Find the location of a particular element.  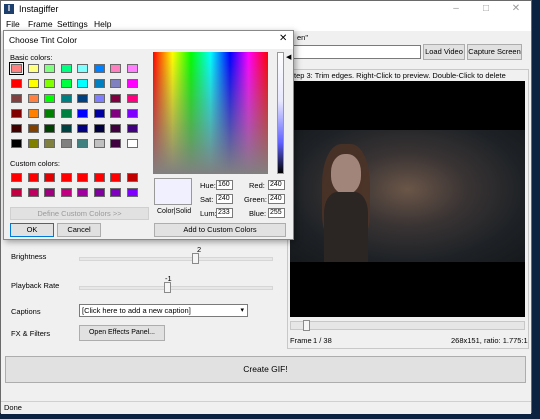

luminance-arrow-icon: ◀ is located at coordinates (288, 57).